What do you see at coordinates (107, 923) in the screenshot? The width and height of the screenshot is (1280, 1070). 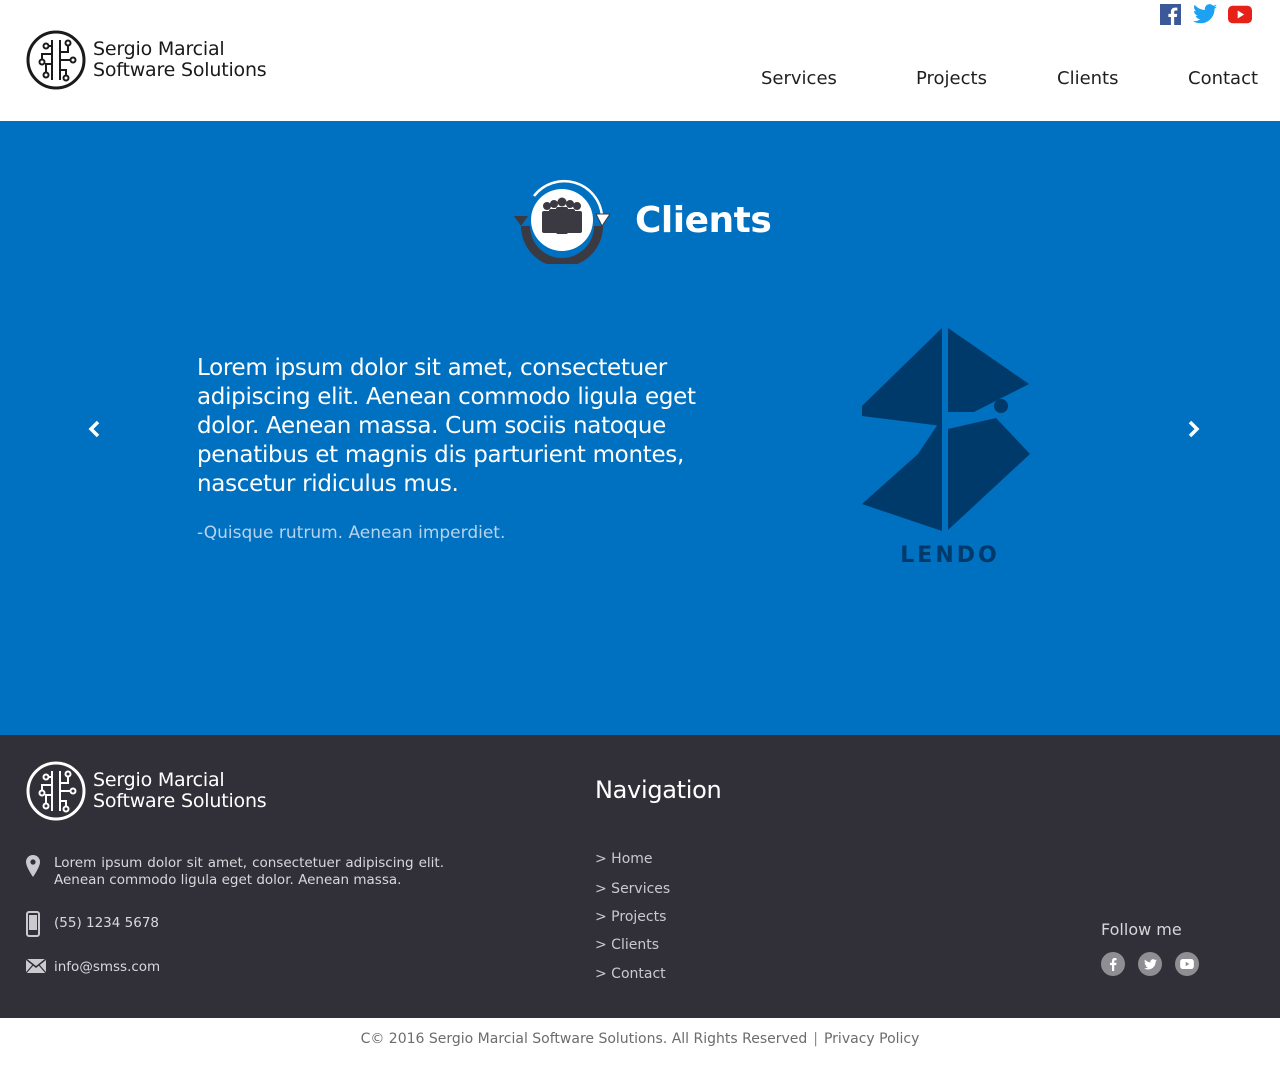 I see `phone-text: (55) 1234 5678` at bounding box center [107, 923].